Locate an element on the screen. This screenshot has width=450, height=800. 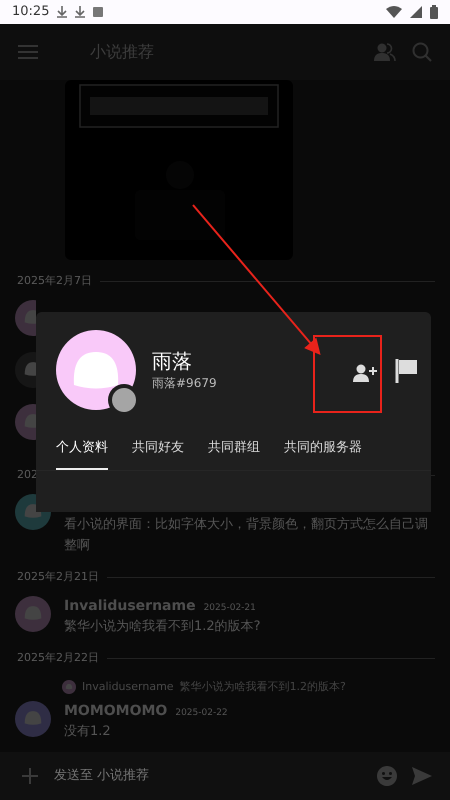
profile-tab: 共同好友 is located at coordinates (158, 451).